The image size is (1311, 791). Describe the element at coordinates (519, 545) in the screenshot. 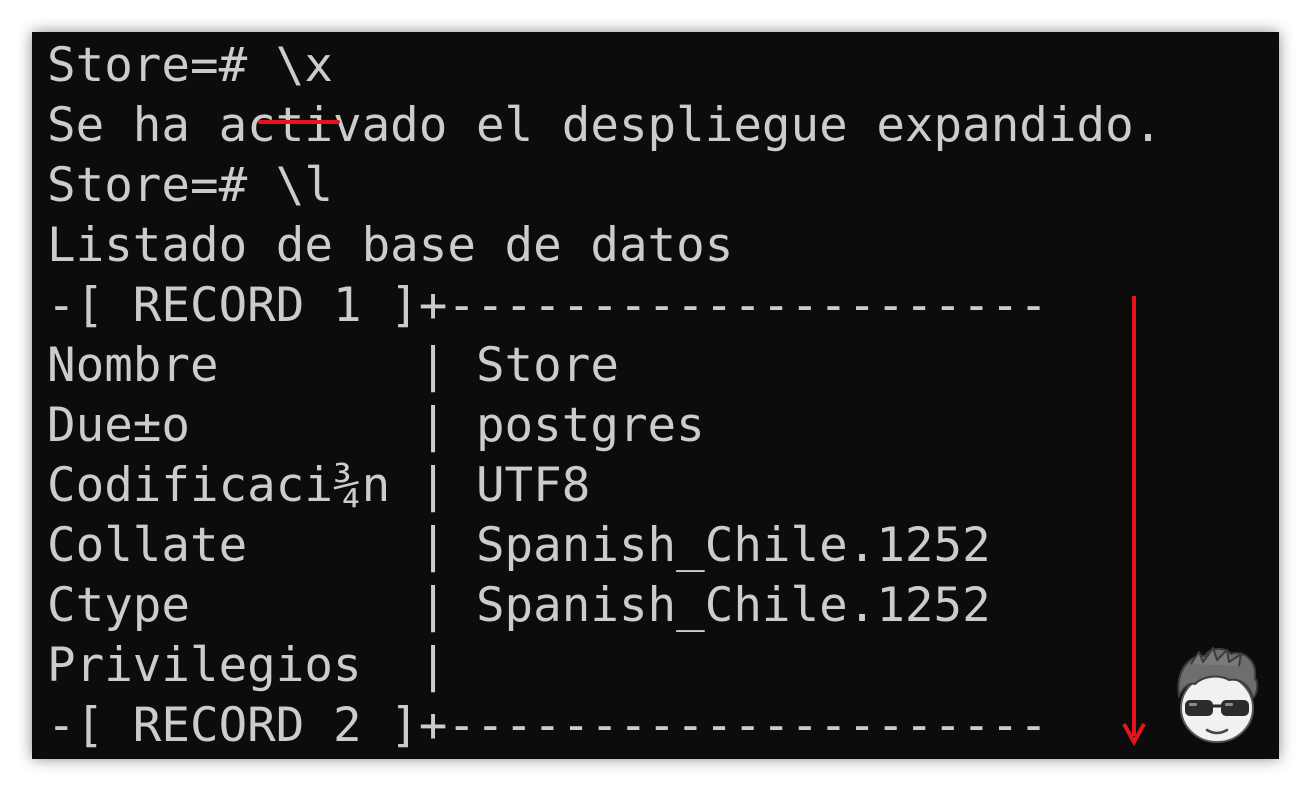

I see `terminal-line-collate: Collate | Spanish_Chile.1252` at that location.